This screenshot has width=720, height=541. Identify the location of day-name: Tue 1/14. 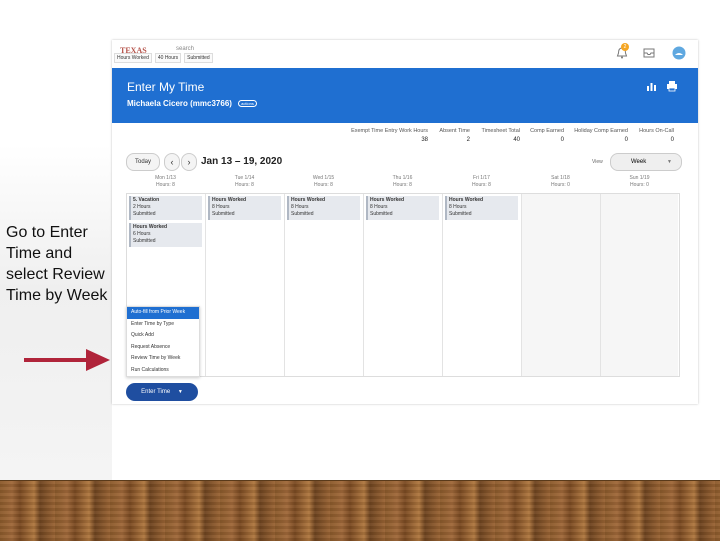
(244, 178).